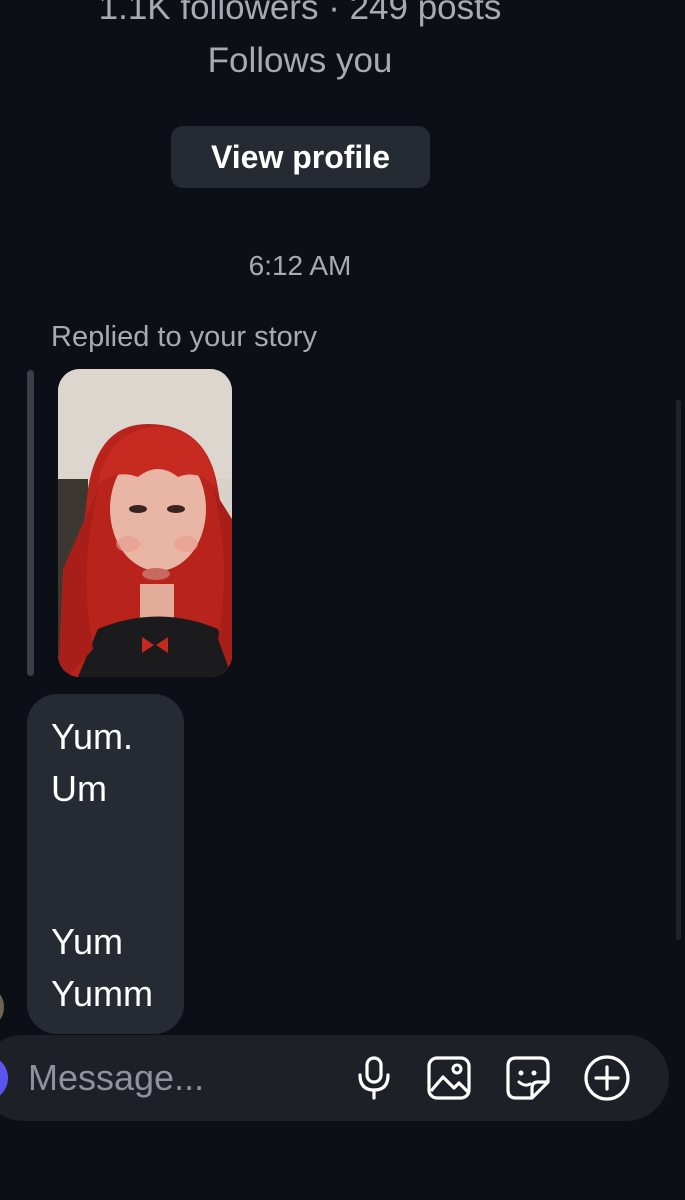  Describe the element at coordinates (528, 1078) in the screenshot. I see `sticker-icon` at that location.